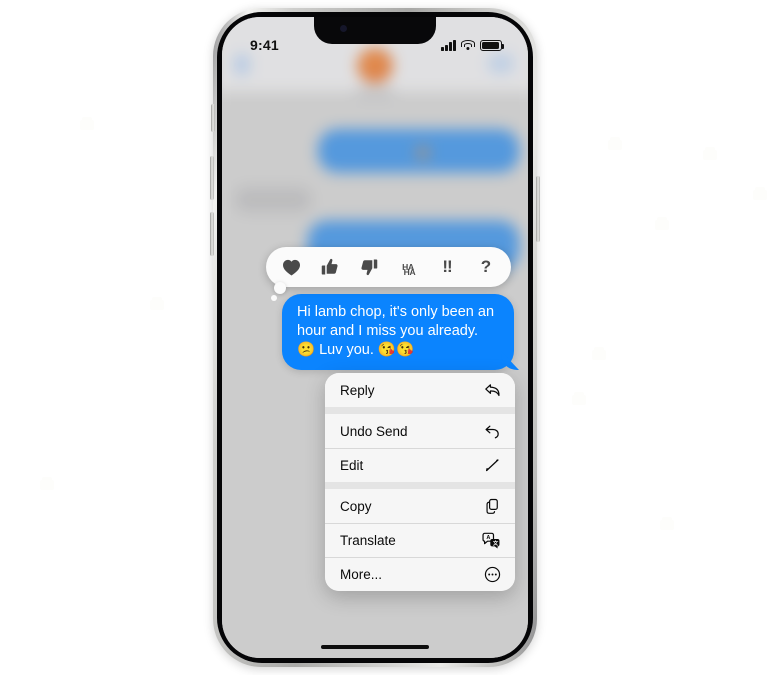 The width and height of the screenshot is (768, 675). I want to click on menu-item-edit: Edit, so click(420, 465).